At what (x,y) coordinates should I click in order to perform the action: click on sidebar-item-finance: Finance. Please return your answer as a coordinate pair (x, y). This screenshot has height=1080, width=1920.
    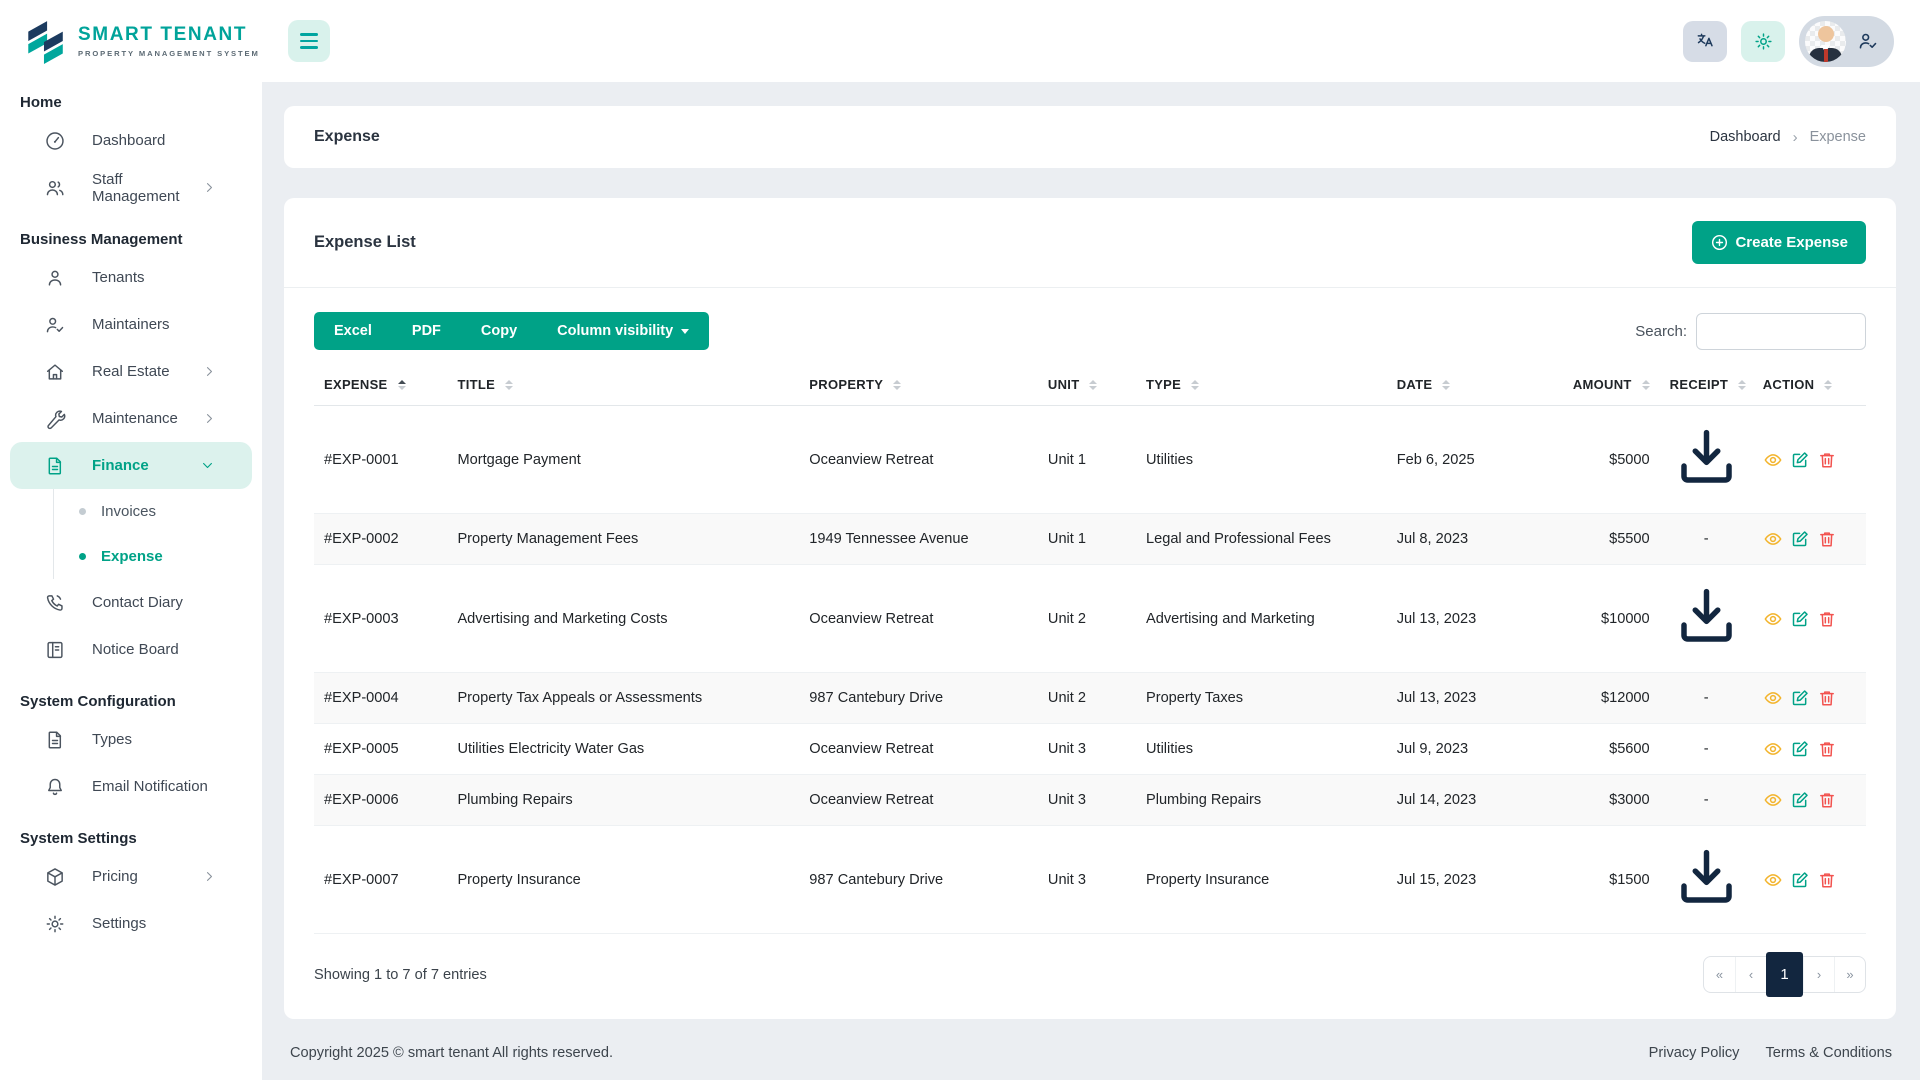
    Looking at the image, I should click on (131, 465).